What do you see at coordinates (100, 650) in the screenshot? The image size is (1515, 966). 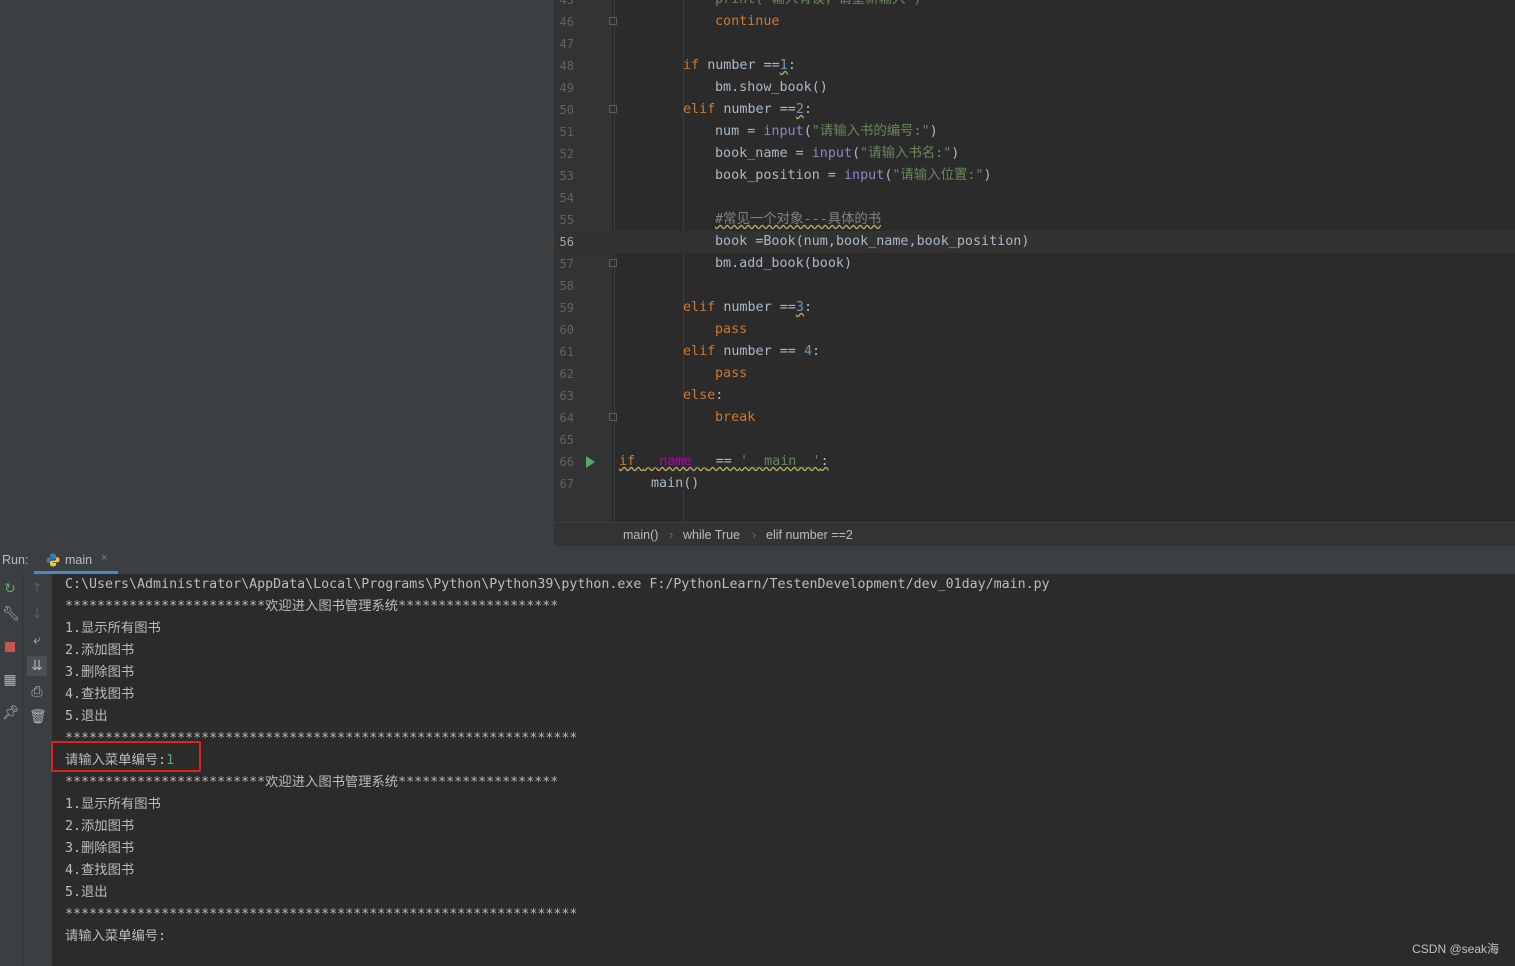 I see `console-line: 2.添加图书` at bounding box center [100, 650].